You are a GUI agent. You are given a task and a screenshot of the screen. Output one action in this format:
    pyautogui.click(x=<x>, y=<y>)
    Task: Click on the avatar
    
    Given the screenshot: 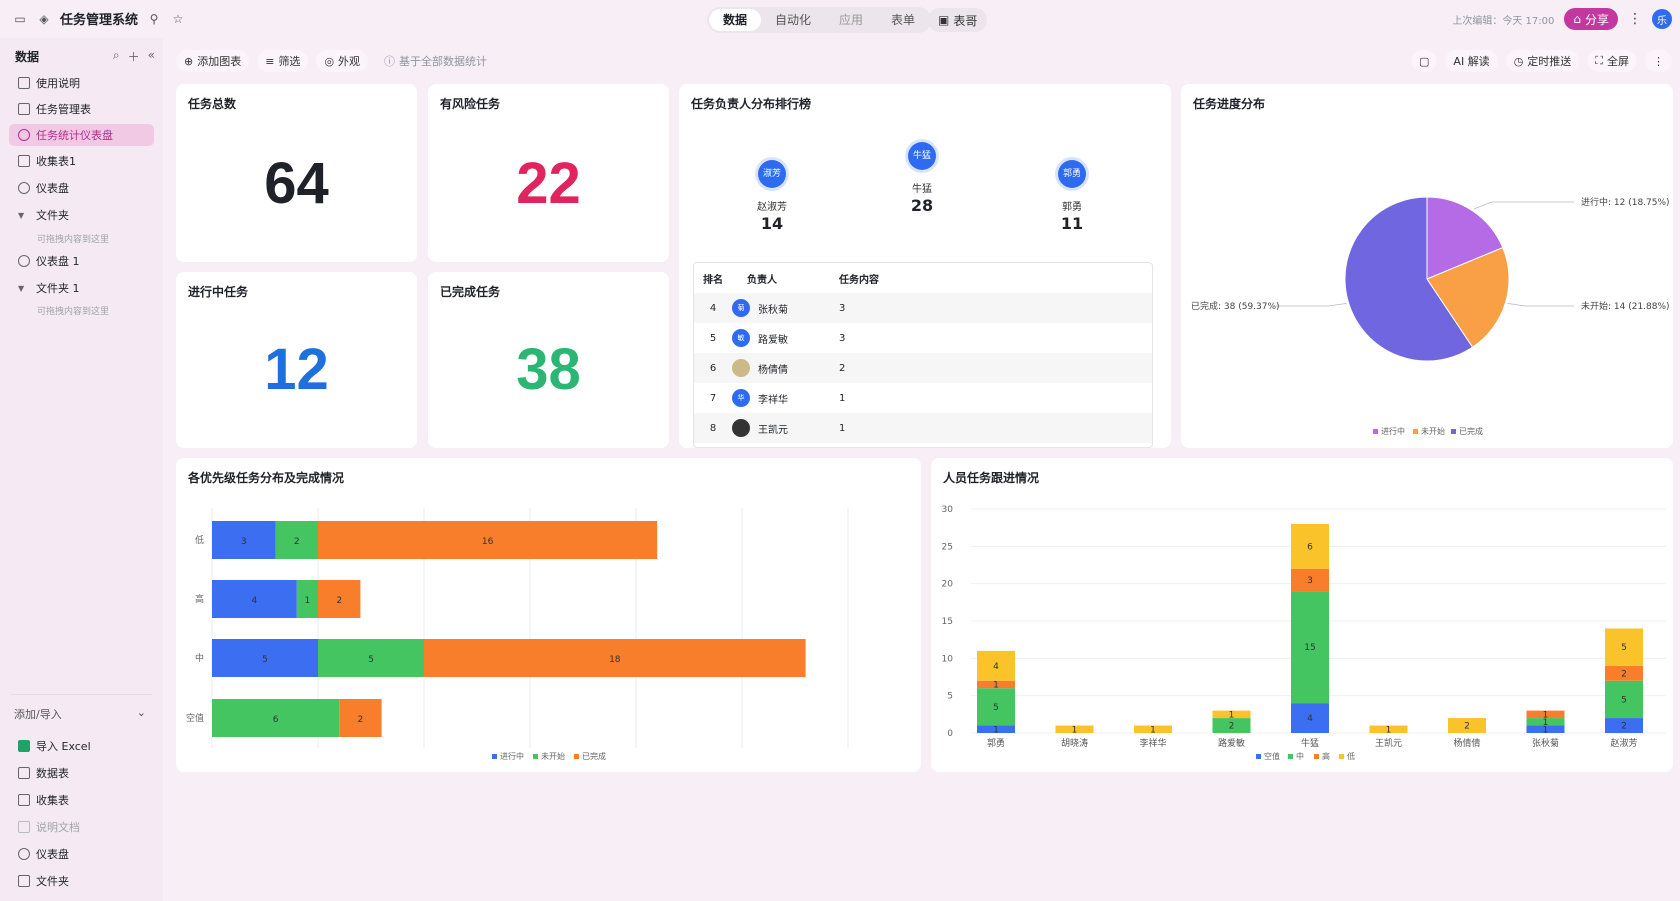 What is the action you would take?
    pyautogui.click(x=741, y=428)
    